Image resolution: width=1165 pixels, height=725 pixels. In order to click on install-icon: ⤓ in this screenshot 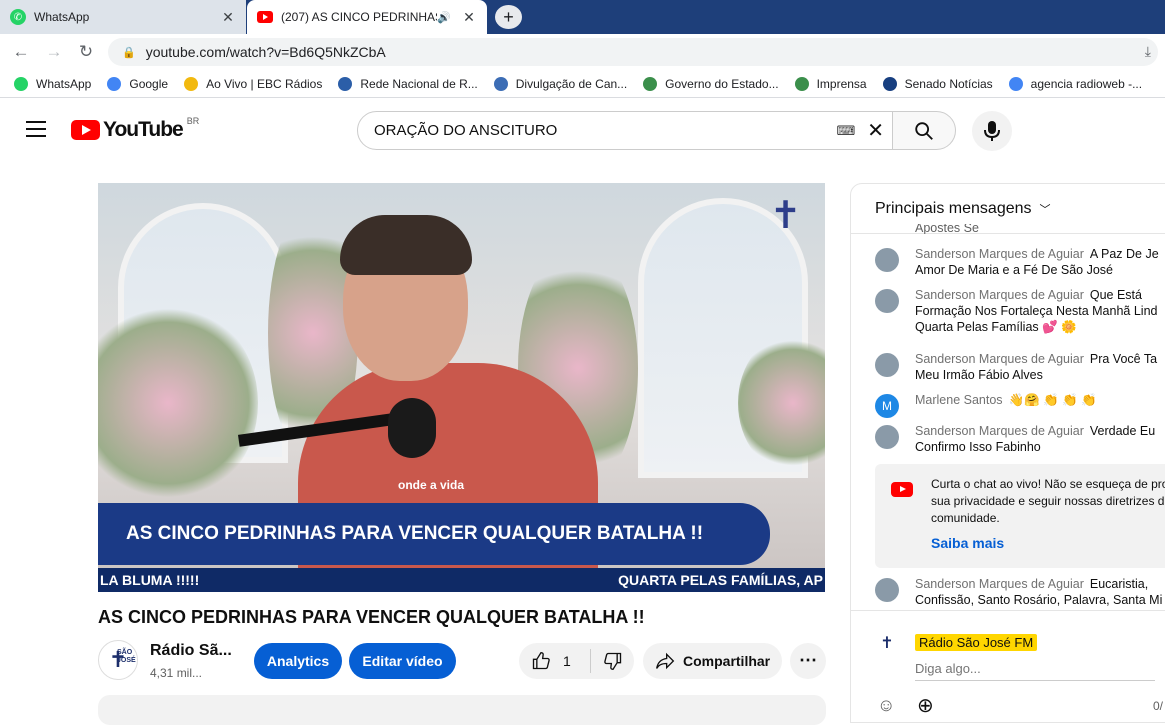, I will do `click(1148, 51)`.